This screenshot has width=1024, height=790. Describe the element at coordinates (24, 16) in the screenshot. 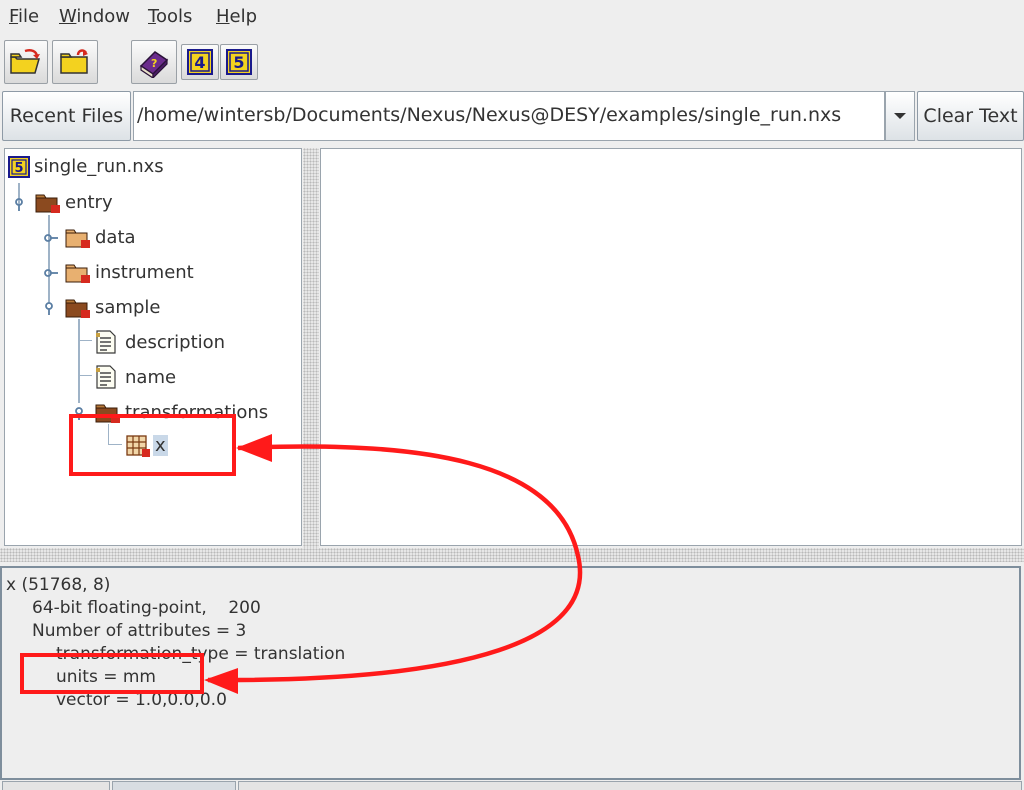

I see `menu-file: File` at that location.